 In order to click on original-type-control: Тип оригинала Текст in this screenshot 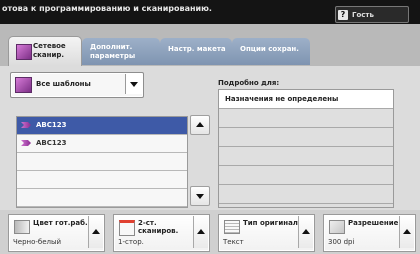, I will do `click(266, 233)`.